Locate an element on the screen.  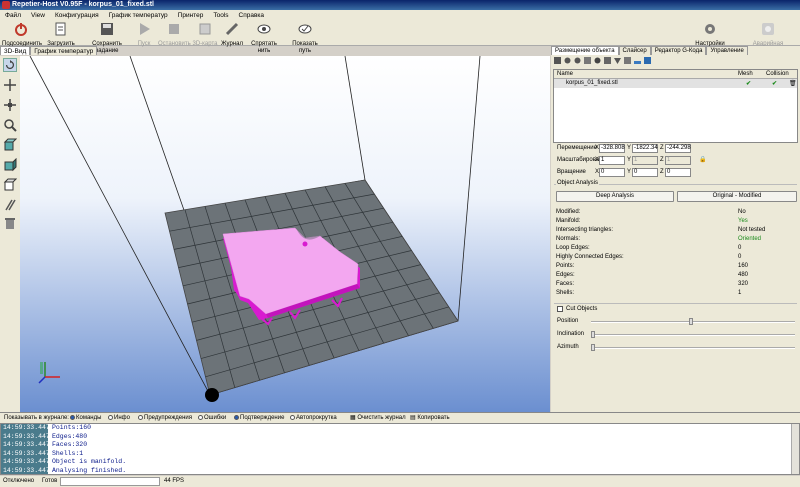
status-bar: Отключено Готов 44 FPS is located at coordinates (400, 481).